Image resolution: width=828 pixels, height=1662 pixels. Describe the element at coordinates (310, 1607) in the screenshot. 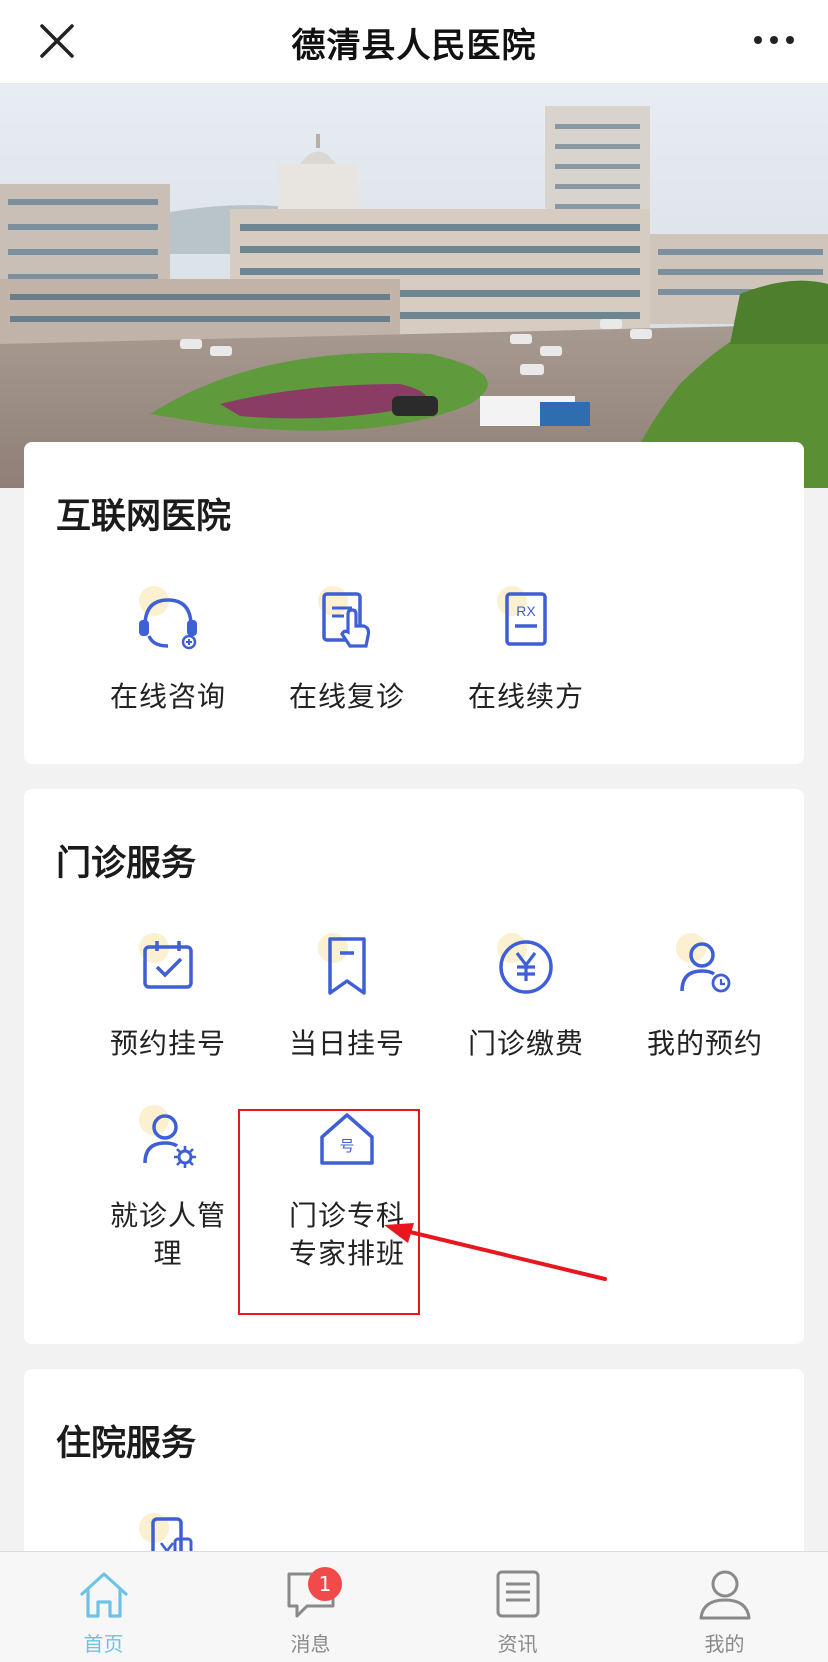

I see `tab-messages: 消息` at that location.